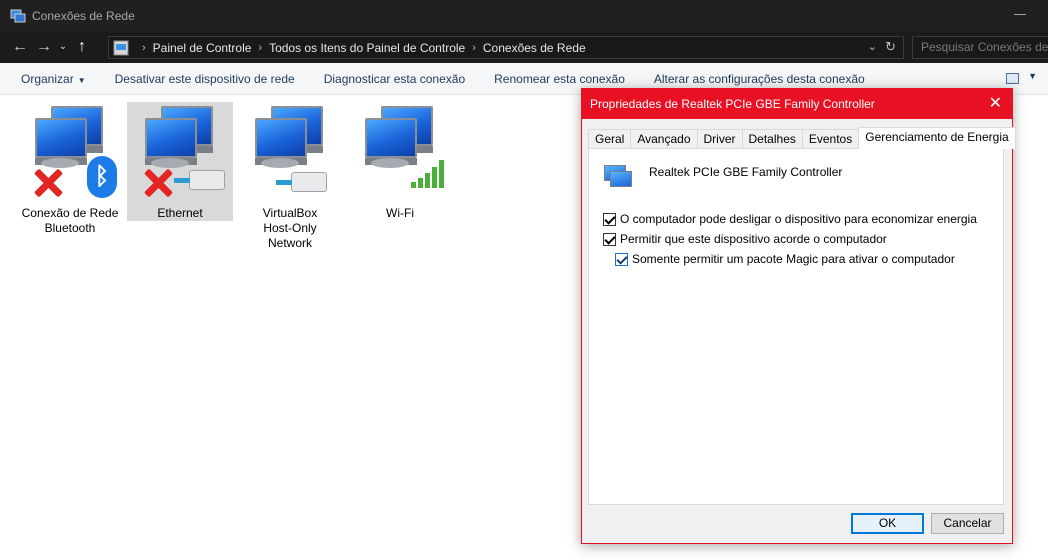 The width and height of the screenshot is (1048, 560). I want to click on organize-menu: Organizar ▼, so click(53, 79).